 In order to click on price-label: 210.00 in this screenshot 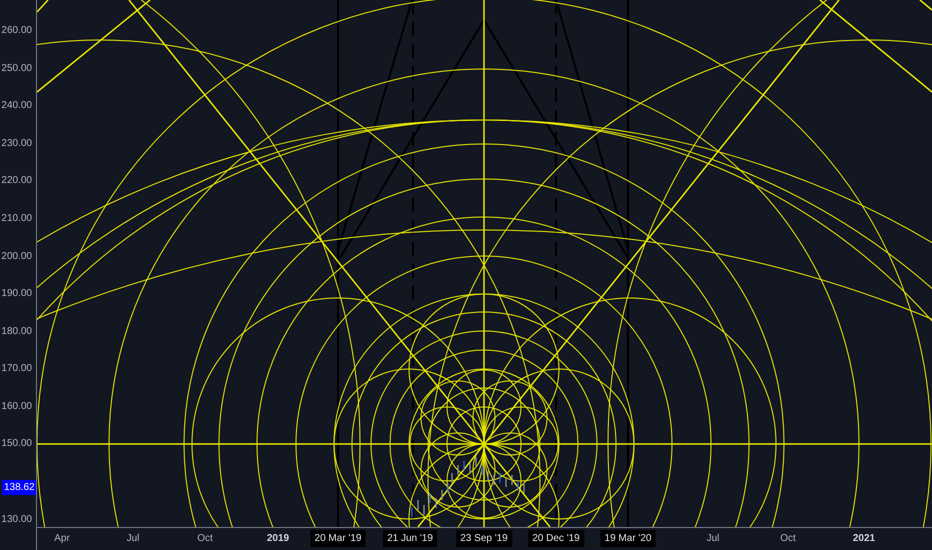, I will do `click(16, 219)`.